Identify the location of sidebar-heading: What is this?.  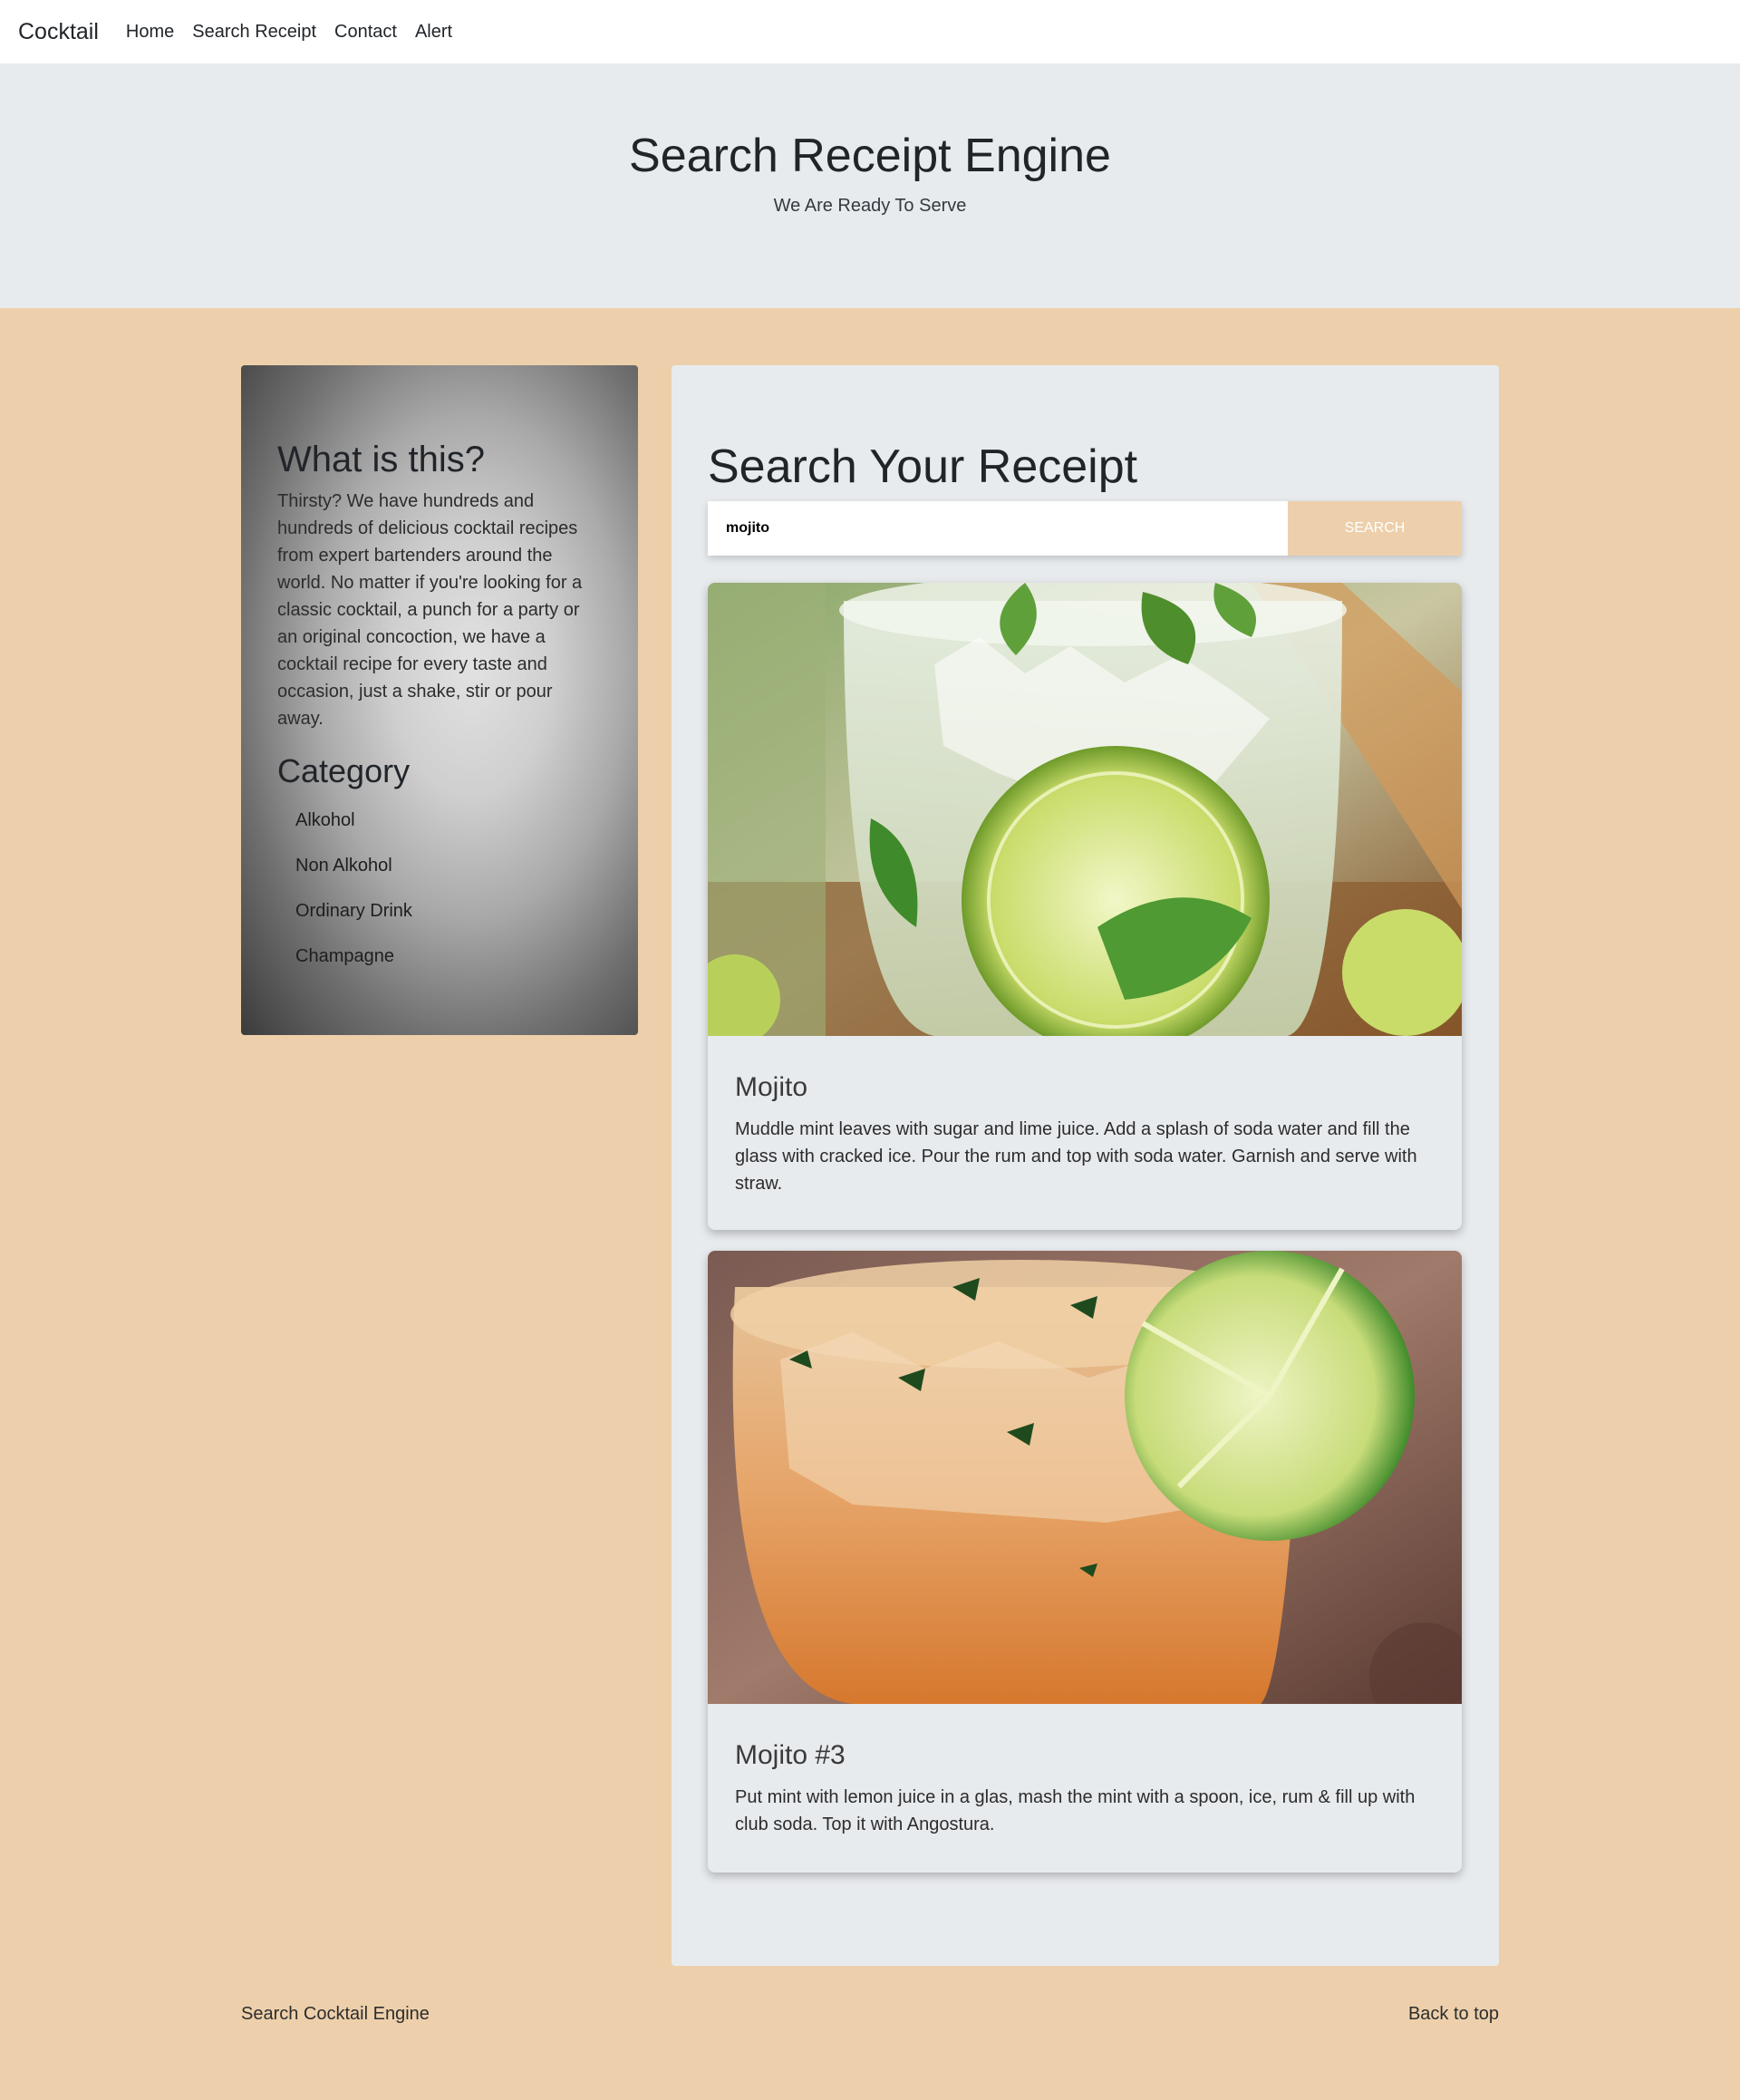
(381, 459).